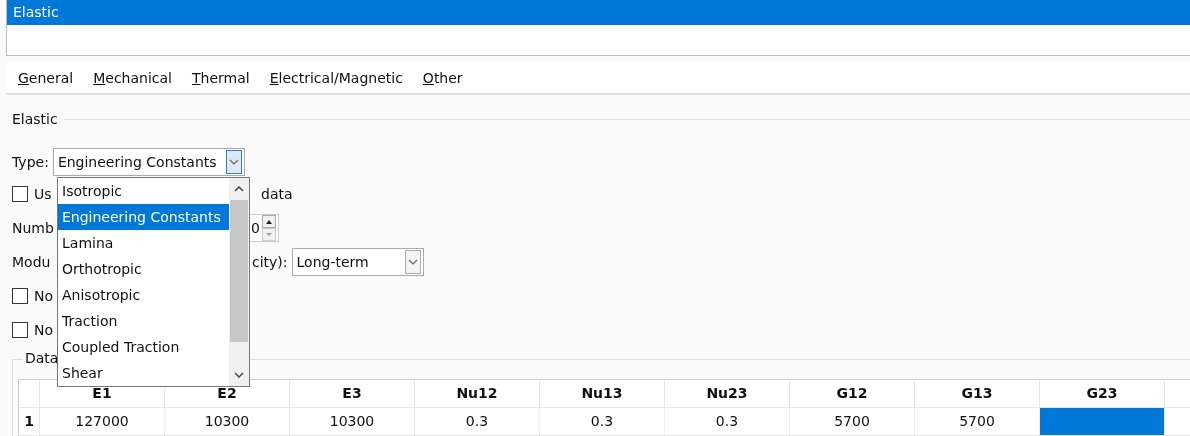  What do you see at coordinates (221, 78) in the screenshot?
I see `menu-item: Thermal` at bounding box center [221, 78].